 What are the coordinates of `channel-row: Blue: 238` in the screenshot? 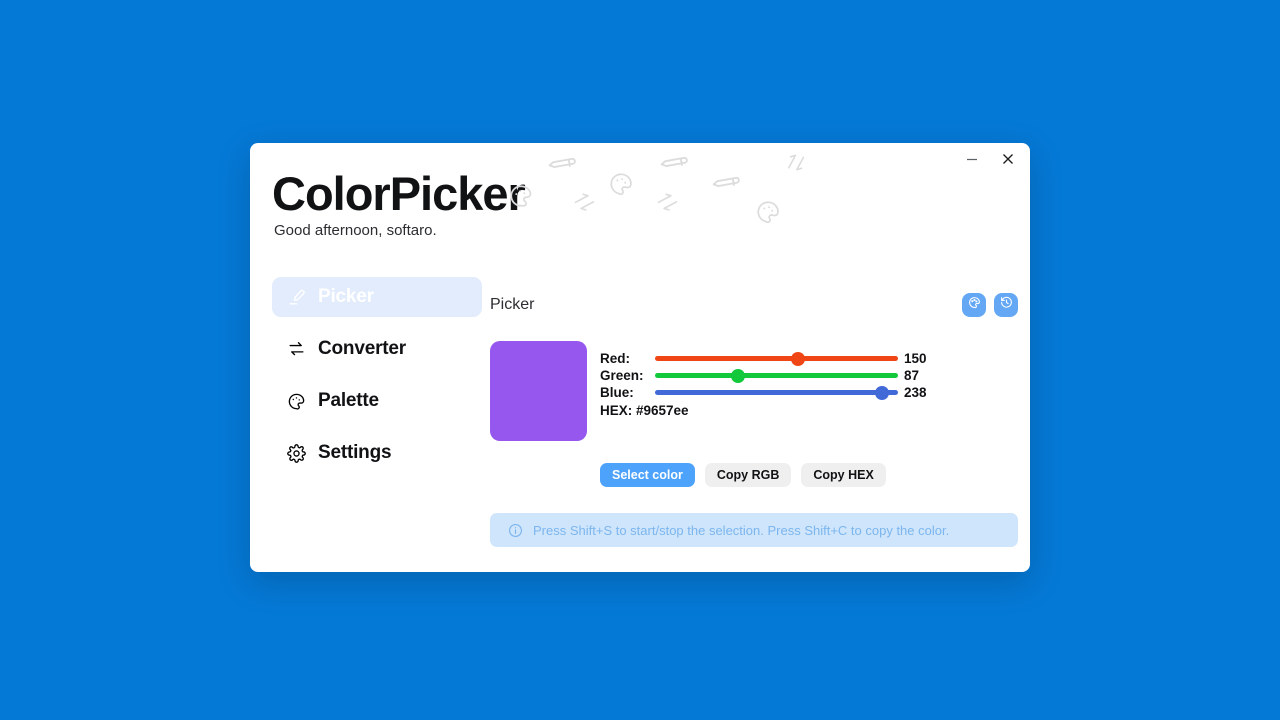 It's located at (809, 392).